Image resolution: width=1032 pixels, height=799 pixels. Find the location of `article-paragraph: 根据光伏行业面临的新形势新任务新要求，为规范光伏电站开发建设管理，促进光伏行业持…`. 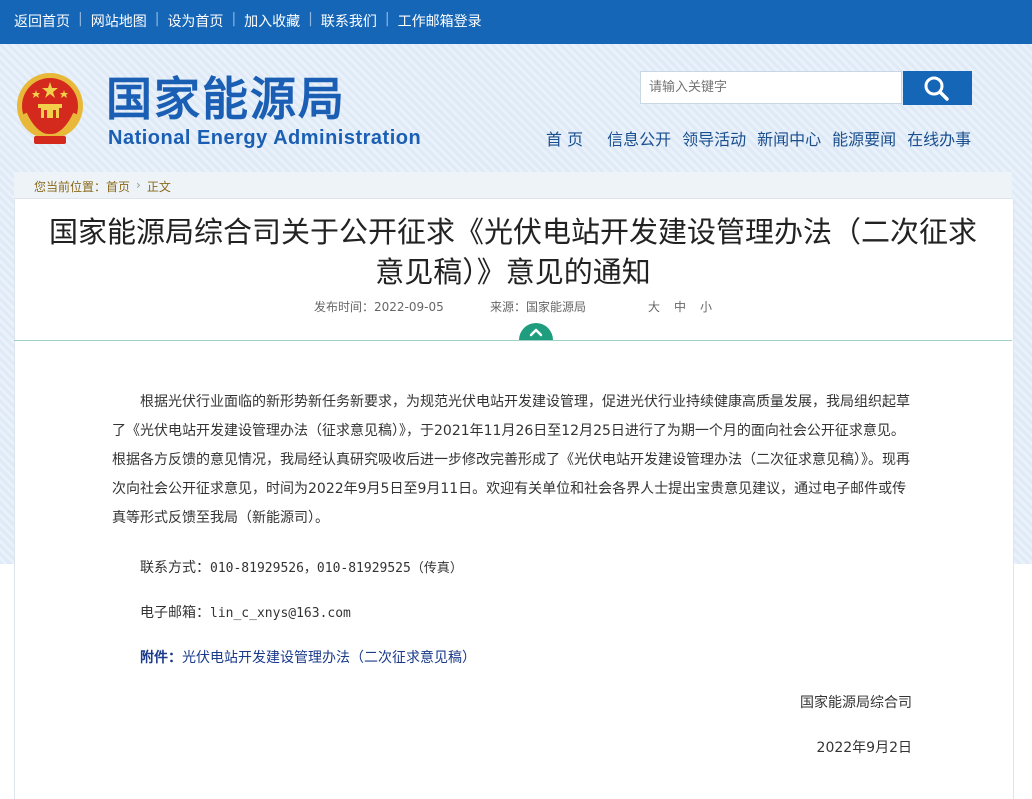

article-paragraph: 根据光伏行业面临的新形势新任务新要求，为规范光伏电站开发建设管理，促进光伏行业持… is located at coordinates (511, 460).